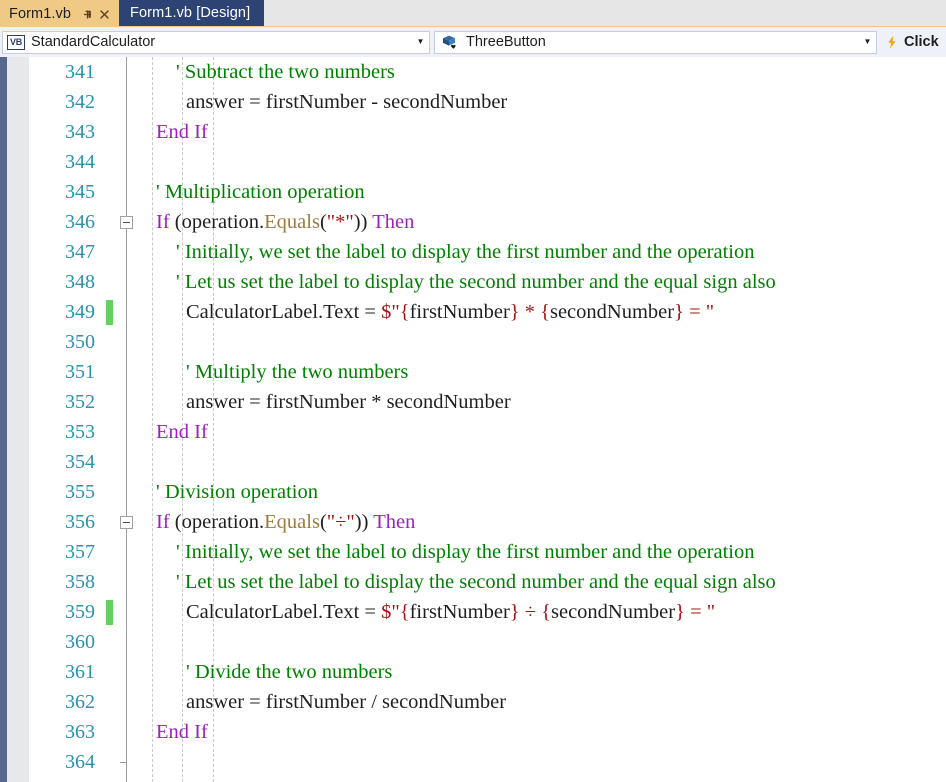  I want to click on code-line-text: ' Multiply the two numbers, so click(297, 372).